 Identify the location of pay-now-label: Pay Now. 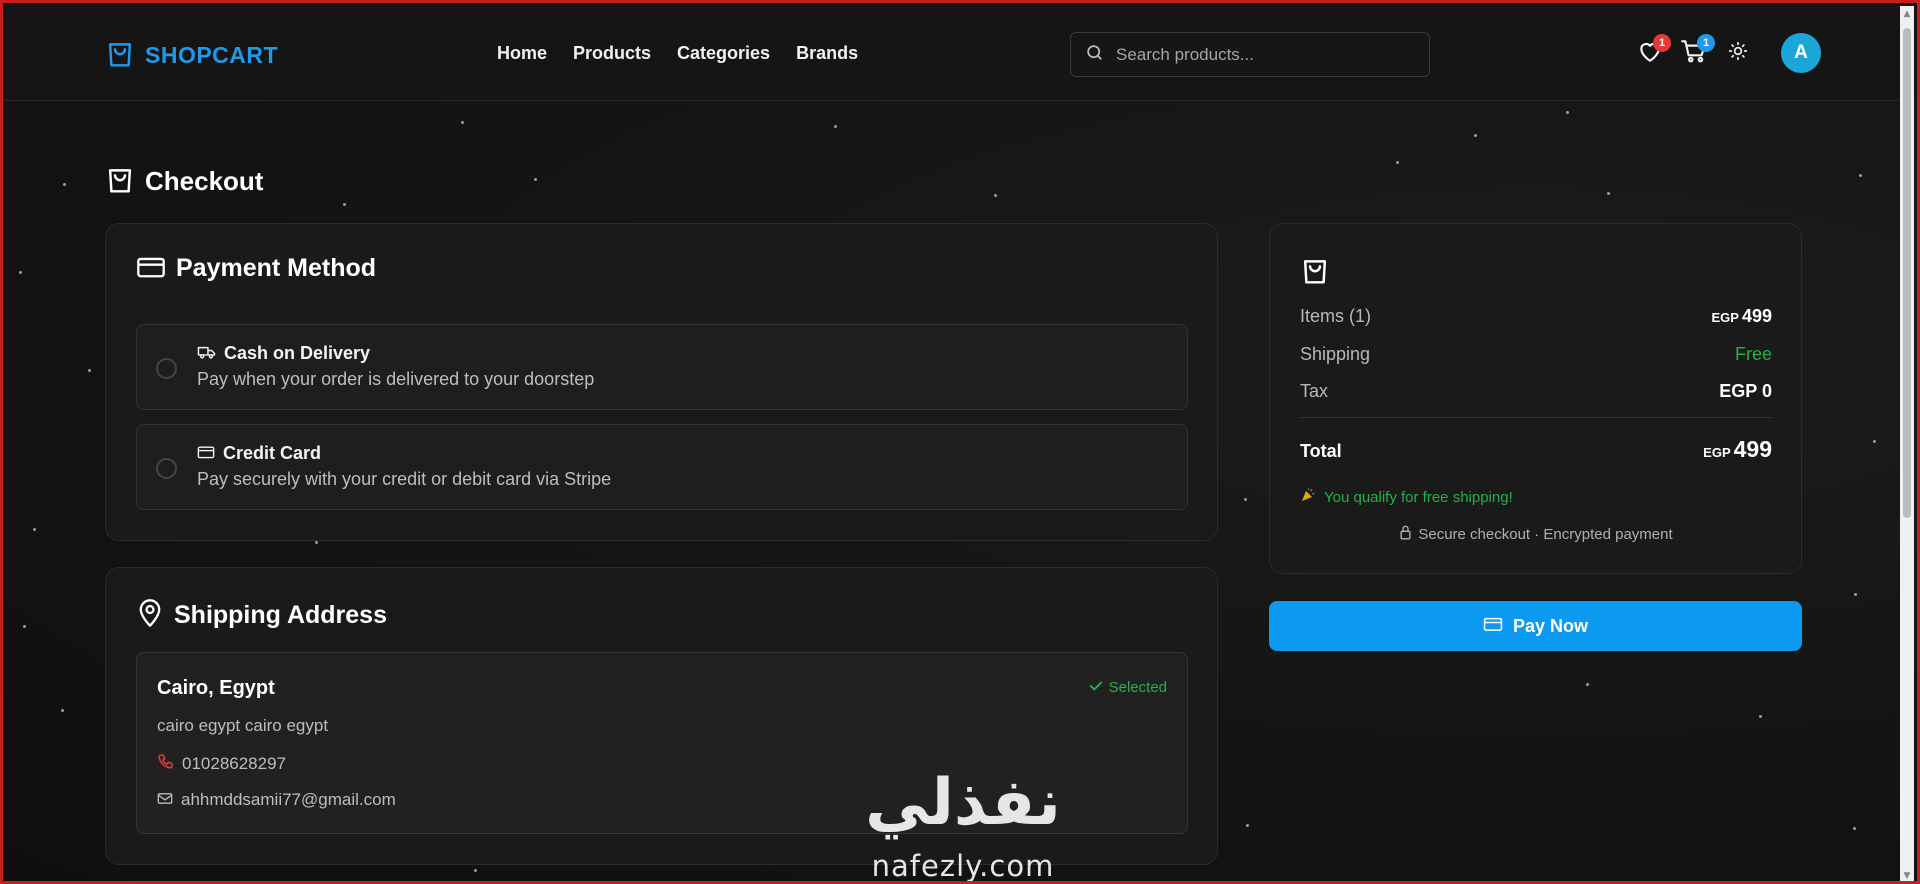
(1550, 625).